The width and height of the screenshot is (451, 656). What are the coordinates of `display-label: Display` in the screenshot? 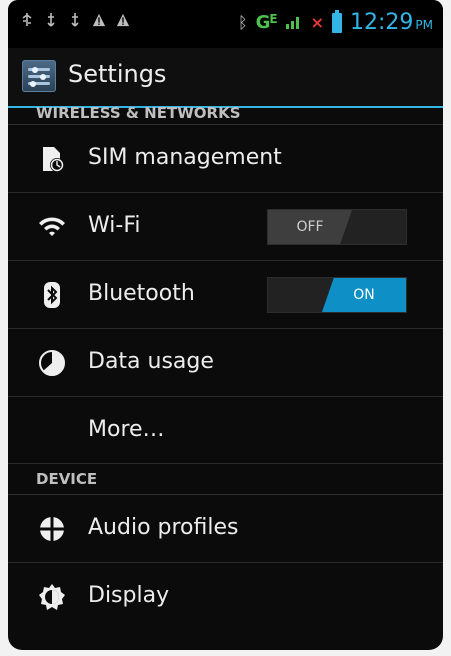 It's located at (129, 595).